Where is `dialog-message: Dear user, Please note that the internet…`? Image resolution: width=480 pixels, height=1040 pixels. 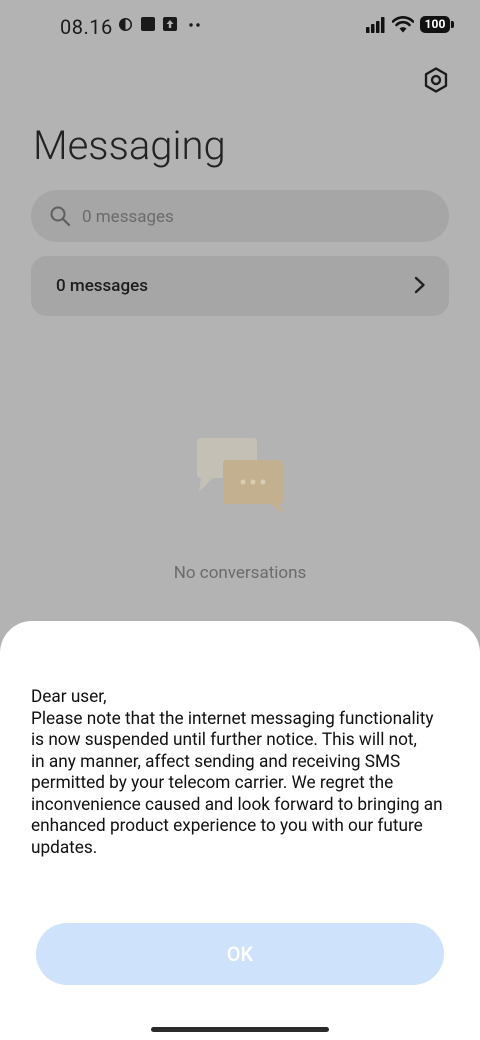
dialog-message: Dear user, Please note that the internet… is located at coordinates (237, 772).